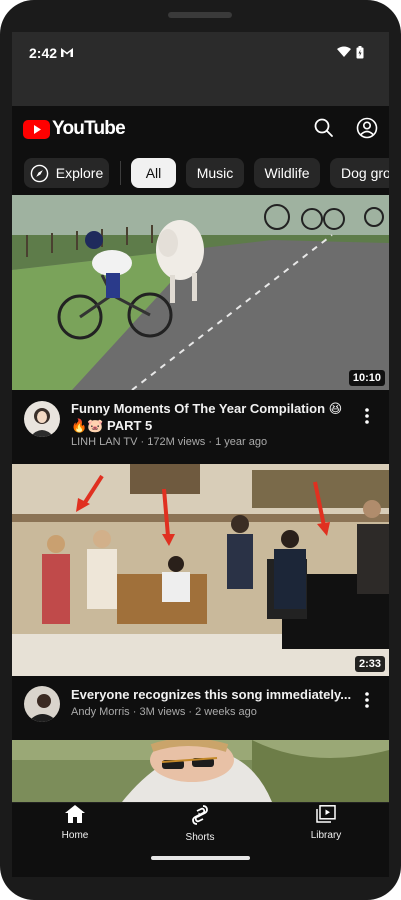  Describe the element at coordinates (89, 128) in the screenshot. I see `logo-text: YouTube` at that location.